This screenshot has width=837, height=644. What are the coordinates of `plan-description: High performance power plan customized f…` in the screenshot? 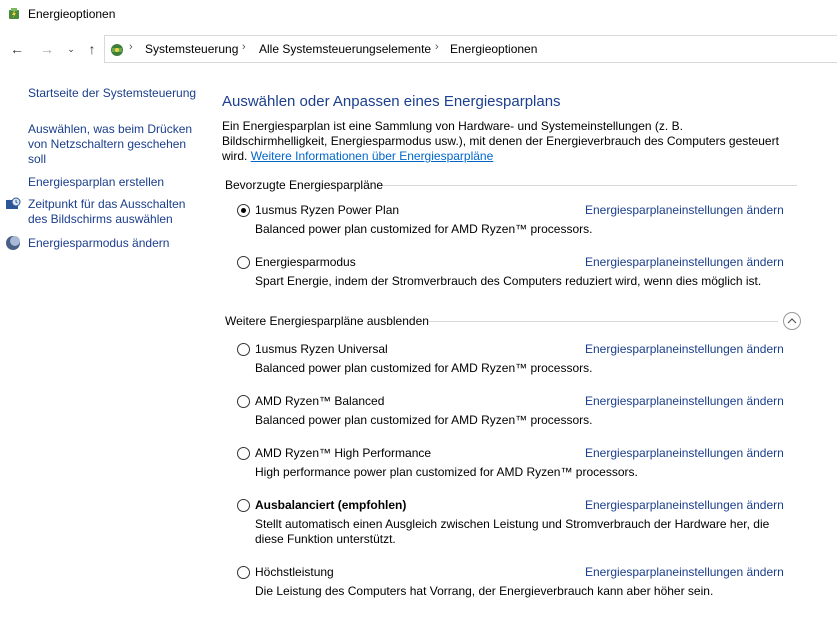 It's located at (446, 472).